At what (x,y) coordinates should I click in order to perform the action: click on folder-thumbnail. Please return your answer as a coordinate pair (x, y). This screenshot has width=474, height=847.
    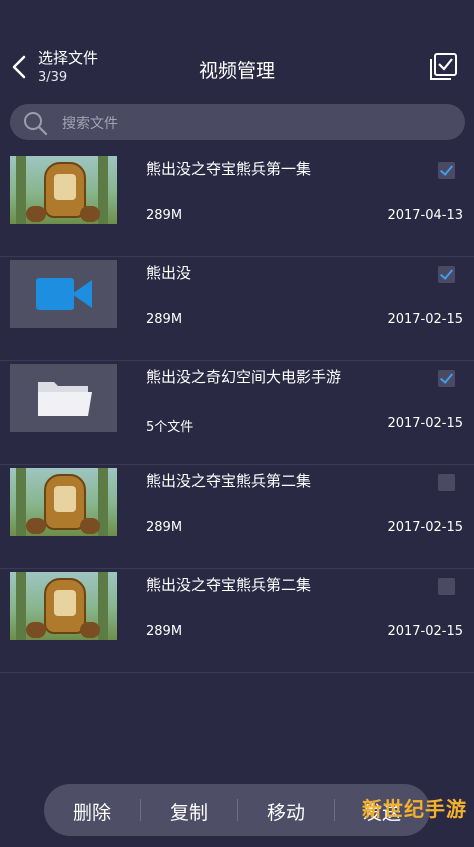
    Looking at the image, I should click on (63, 398).